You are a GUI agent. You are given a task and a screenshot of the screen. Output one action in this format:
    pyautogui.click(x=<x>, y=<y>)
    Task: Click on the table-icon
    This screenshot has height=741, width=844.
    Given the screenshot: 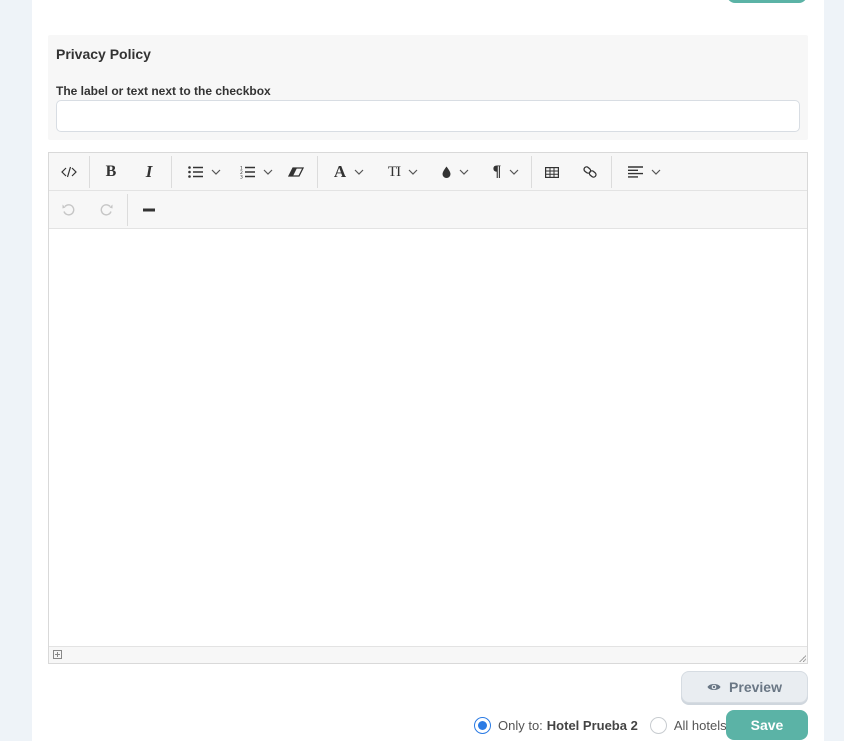 What is the action you would take?
    pyautogui.click(x=552, y=172)
    